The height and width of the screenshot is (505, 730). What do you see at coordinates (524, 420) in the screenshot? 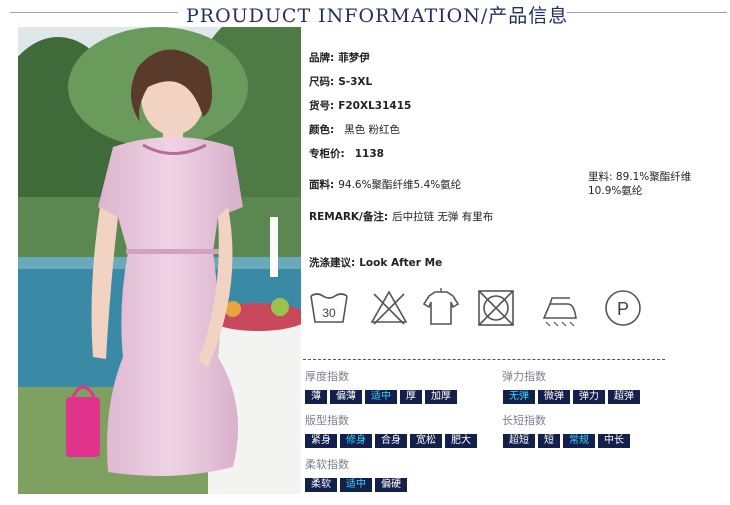
I see `length-title: 长短指数` at bounding box center [524, 420].